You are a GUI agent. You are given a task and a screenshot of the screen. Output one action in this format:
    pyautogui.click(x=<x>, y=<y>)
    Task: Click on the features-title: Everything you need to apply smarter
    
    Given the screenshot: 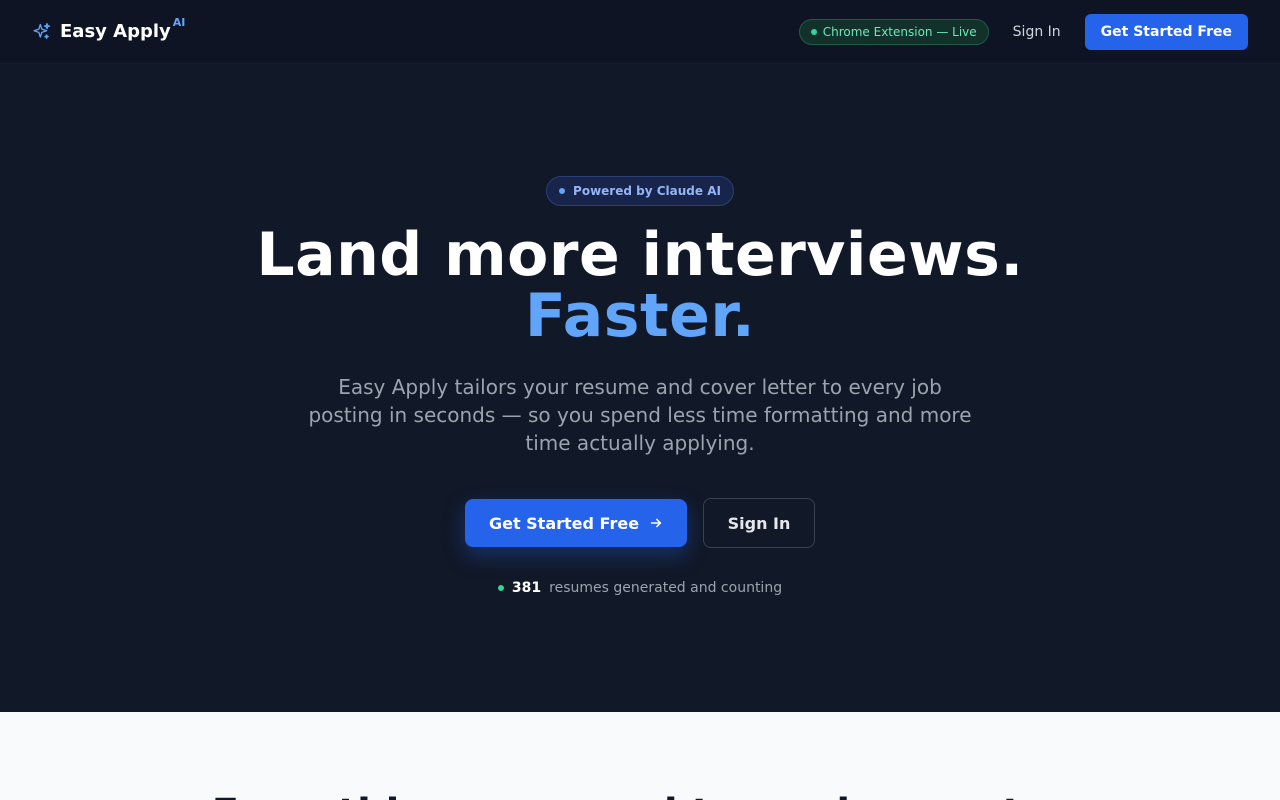 What is the action you would take?
    pyautogui.click(x=640, y=795)
    